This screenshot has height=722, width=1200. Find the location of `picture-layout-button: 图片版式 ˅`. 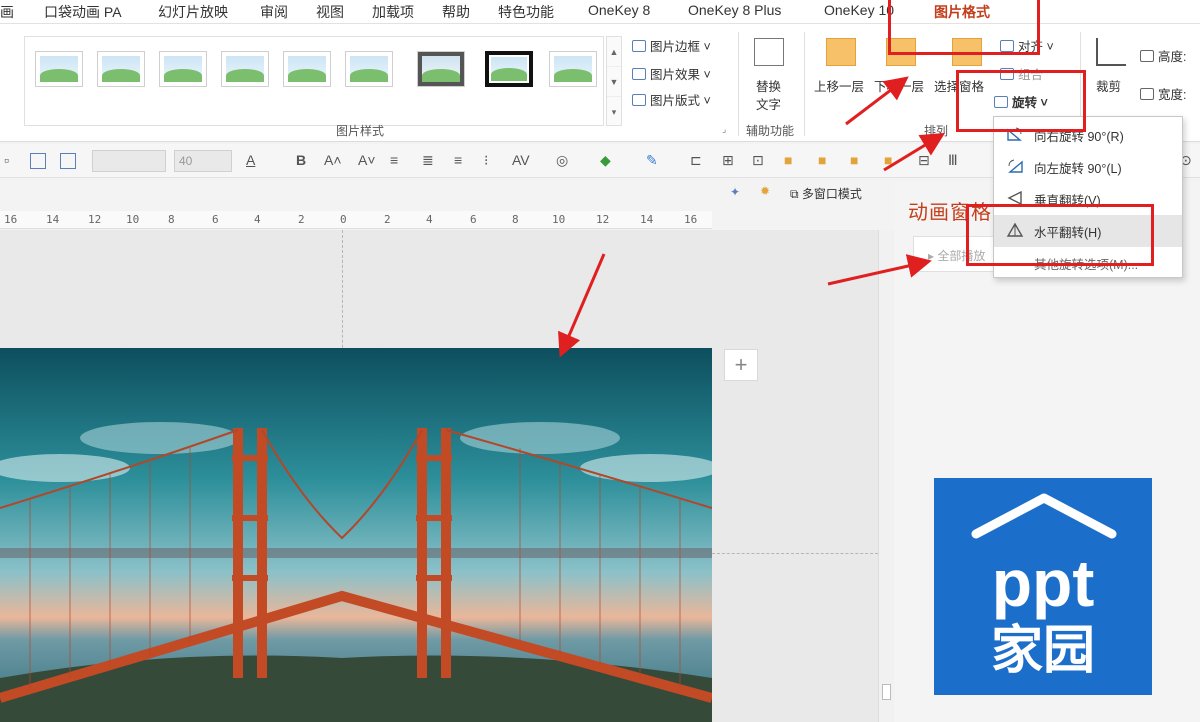

picture-layout-button: 图片版式 ˅ is located at coordinates (671, 99).